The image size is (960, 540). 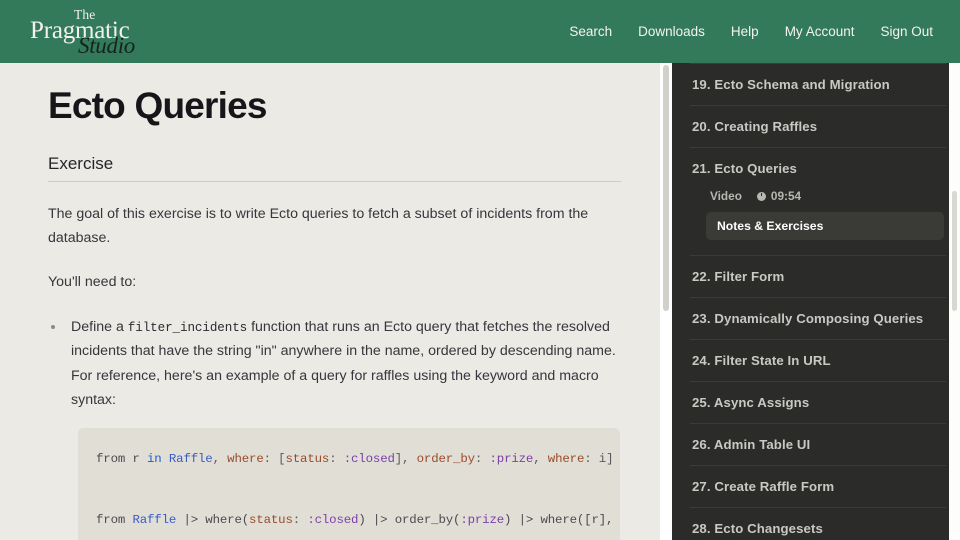 I want to click on lesson-title: 22. Filter Form, so click(x=818, y=276).